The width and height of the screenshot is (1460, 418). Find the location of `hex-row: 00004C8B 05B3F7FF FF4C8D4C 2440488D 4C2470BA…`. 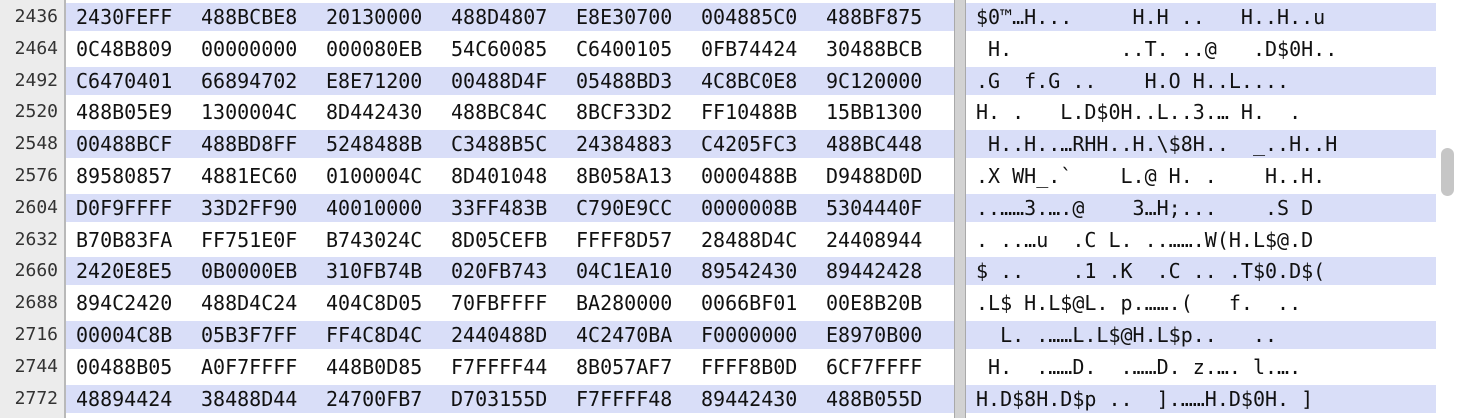

hex-row: 00004C8B 05B3F7FF FF4C8D4C 2440488D 4C2470BA… is located at coordinates (513, 335).